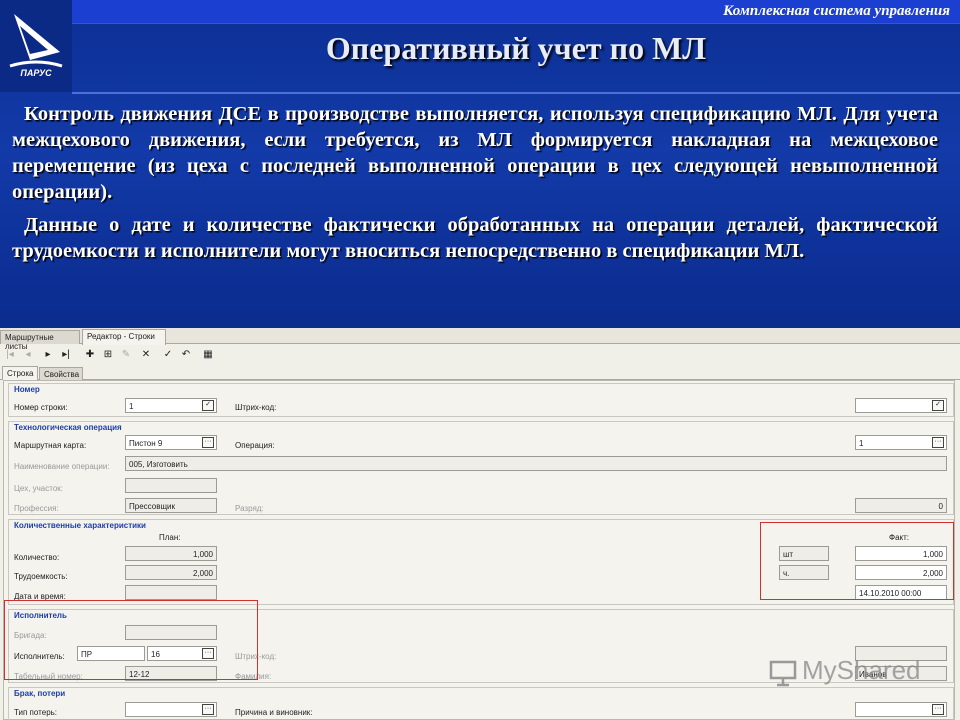 This screenshot has width=960, height=720. I want to click on edit-icon: ✎, so click(126, 355).